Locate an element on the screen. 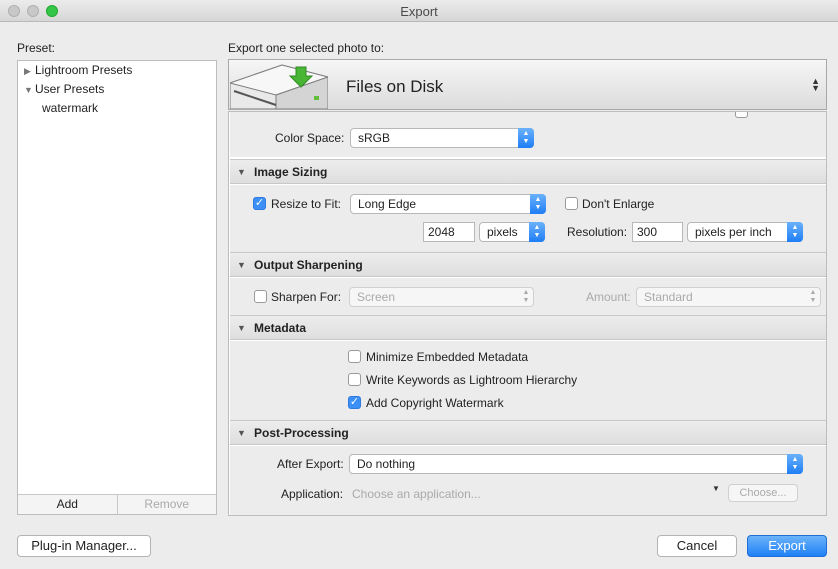  metadata-option-label: Minimize Embedded Metadata is located at coordinates (447, 357).